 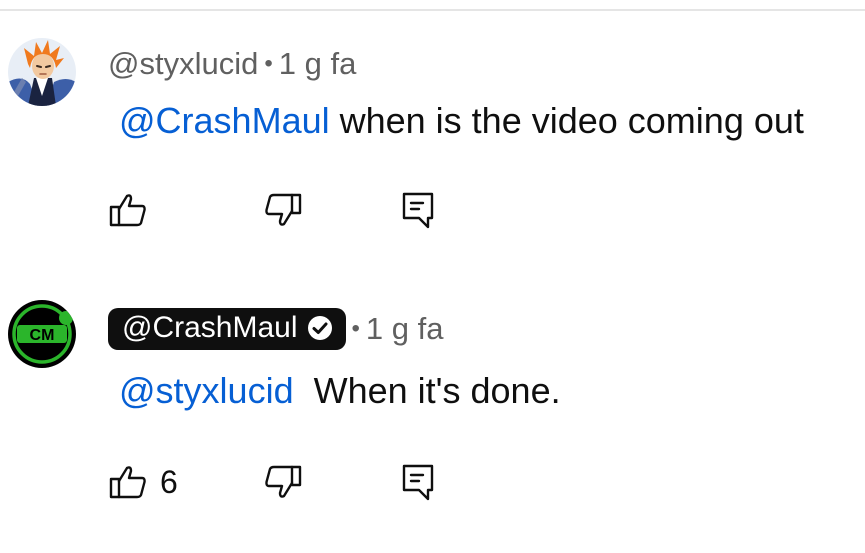 What do you see at coordinates (169, 481) in the screenshot?
I see `like-count: 6` at bounding box center [169, 481].